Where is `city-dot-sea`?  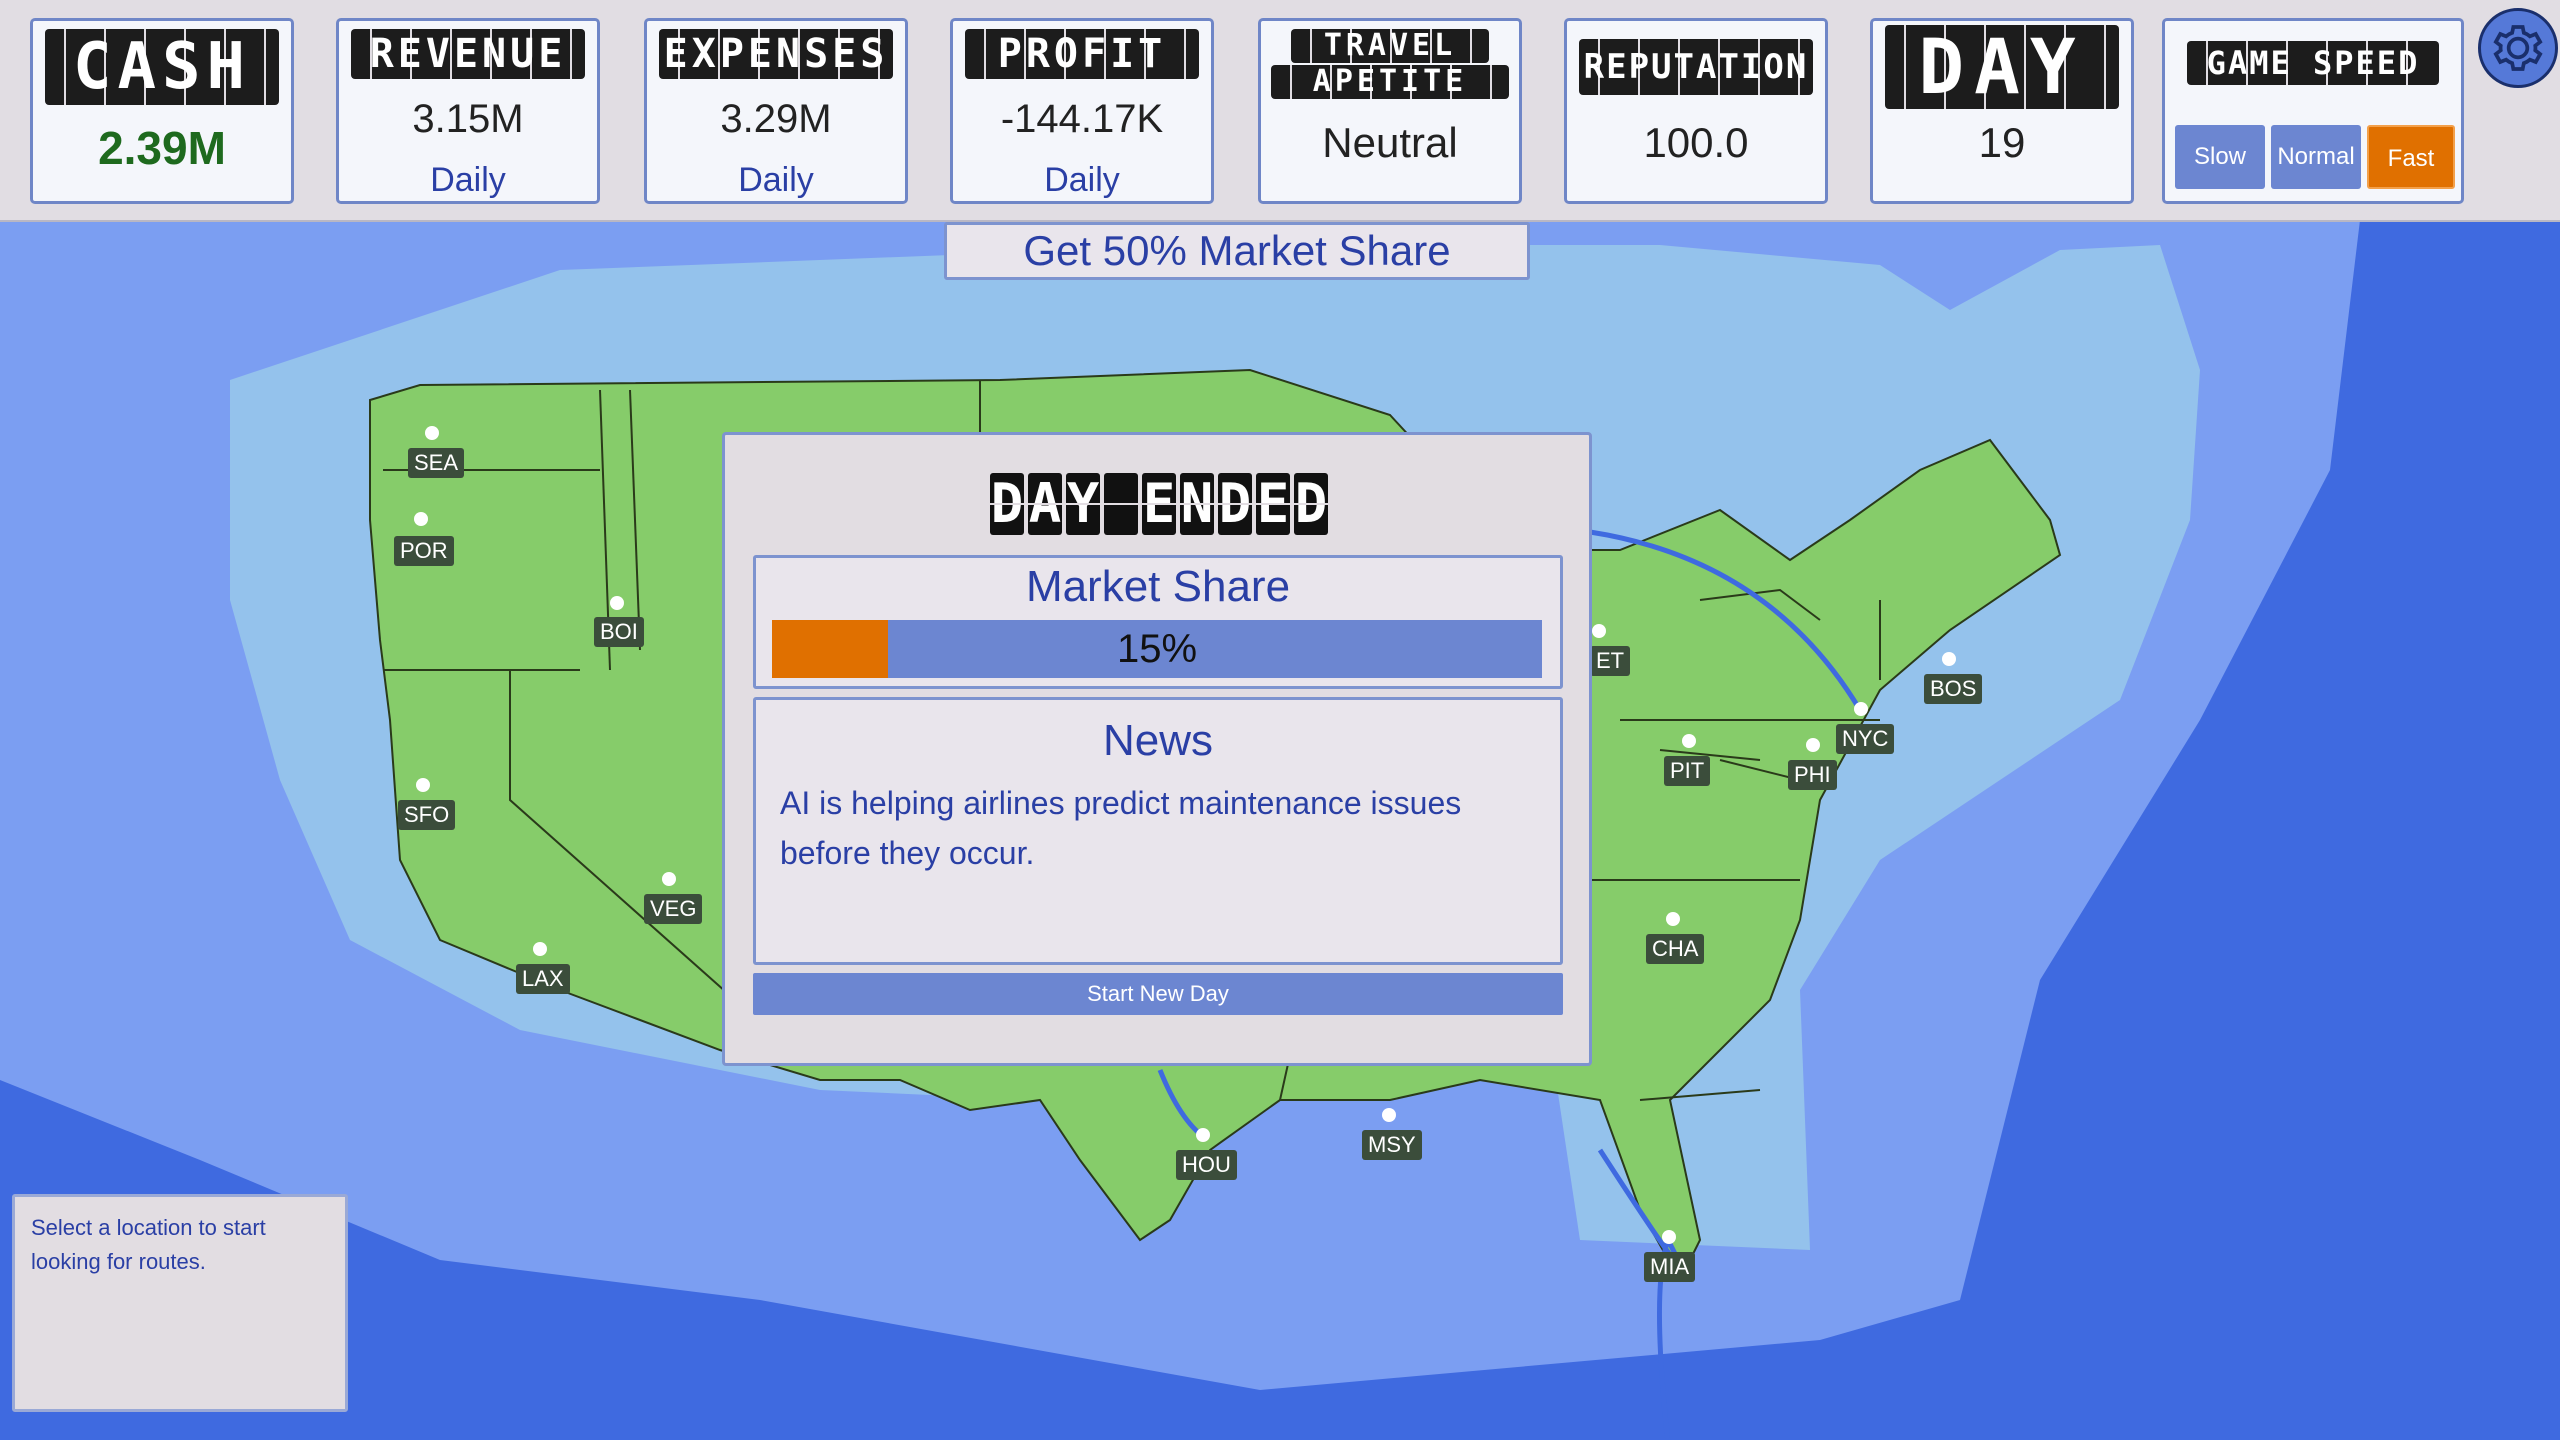 city-dot-sea is located at coordinates (432, 433).